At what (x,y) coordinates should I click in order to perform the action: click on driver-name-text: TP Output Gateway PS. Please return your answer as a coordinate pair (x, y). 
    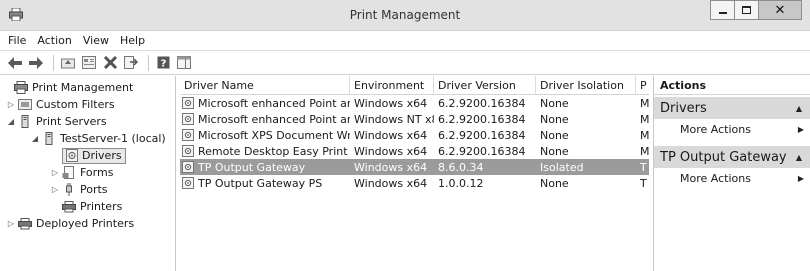
    Looking at the image, I should click on (260, 183).